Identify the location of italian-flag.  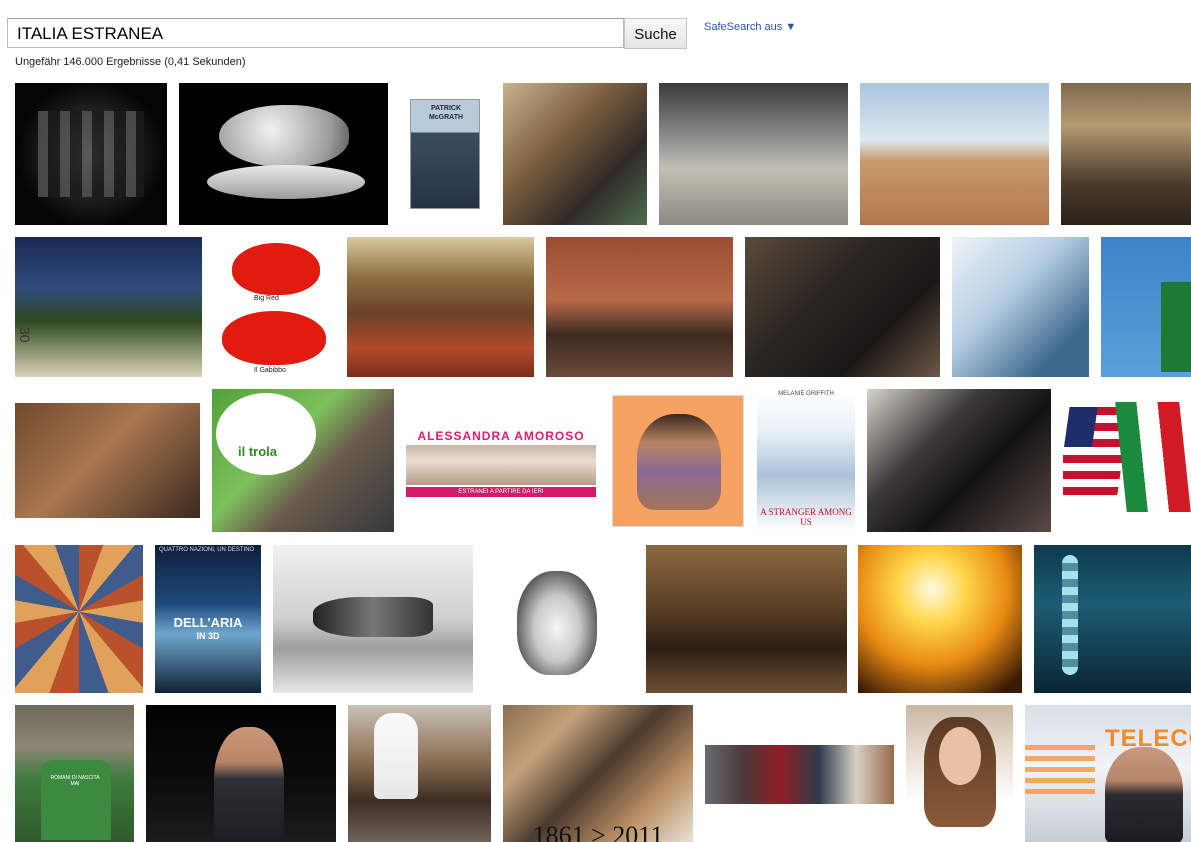
(1153, 457).